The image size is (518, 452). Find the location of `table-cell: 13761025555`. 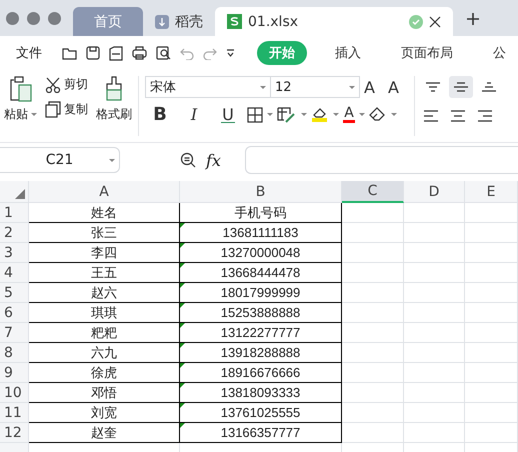

table-cell: 13761025555 is located at coordinates (261, 413).